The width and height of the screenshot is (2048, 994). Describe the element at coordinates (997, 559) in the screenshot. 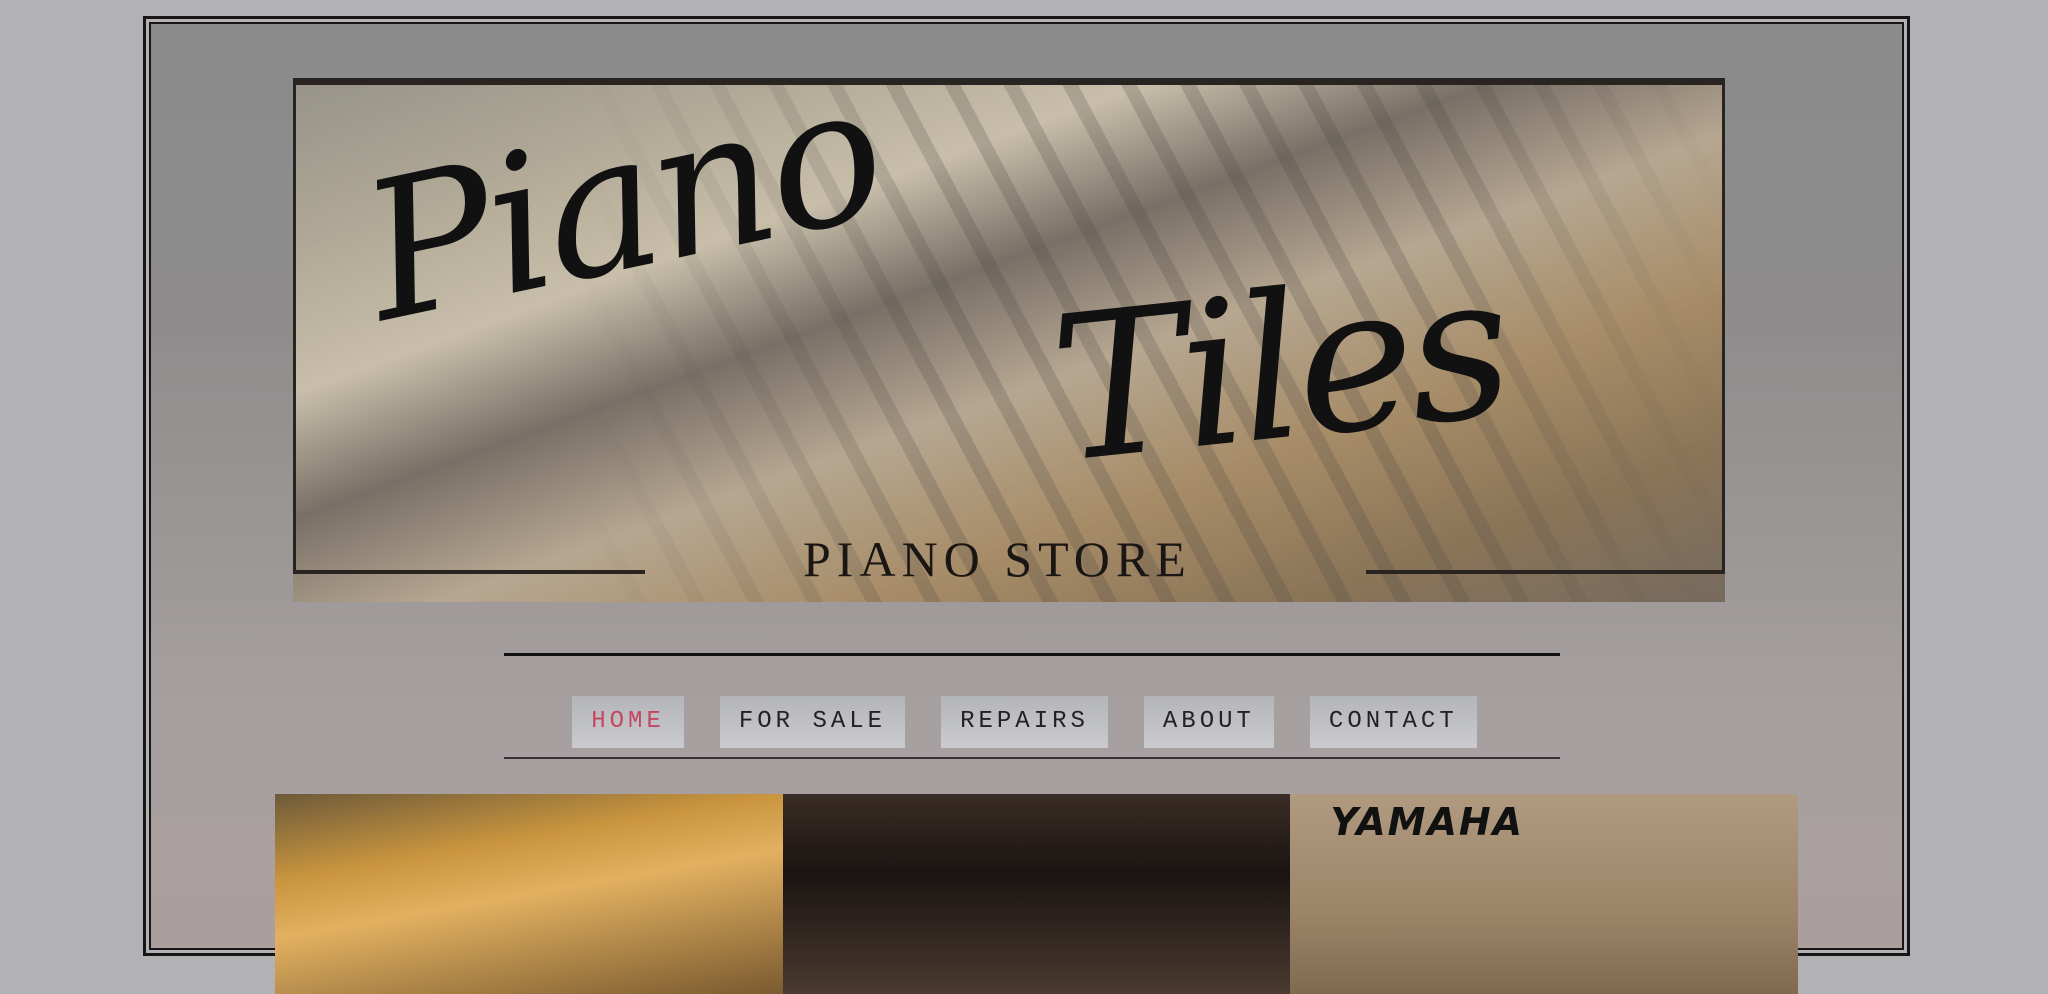

I see `logo-subtitle: PIANO STORE` at that location.